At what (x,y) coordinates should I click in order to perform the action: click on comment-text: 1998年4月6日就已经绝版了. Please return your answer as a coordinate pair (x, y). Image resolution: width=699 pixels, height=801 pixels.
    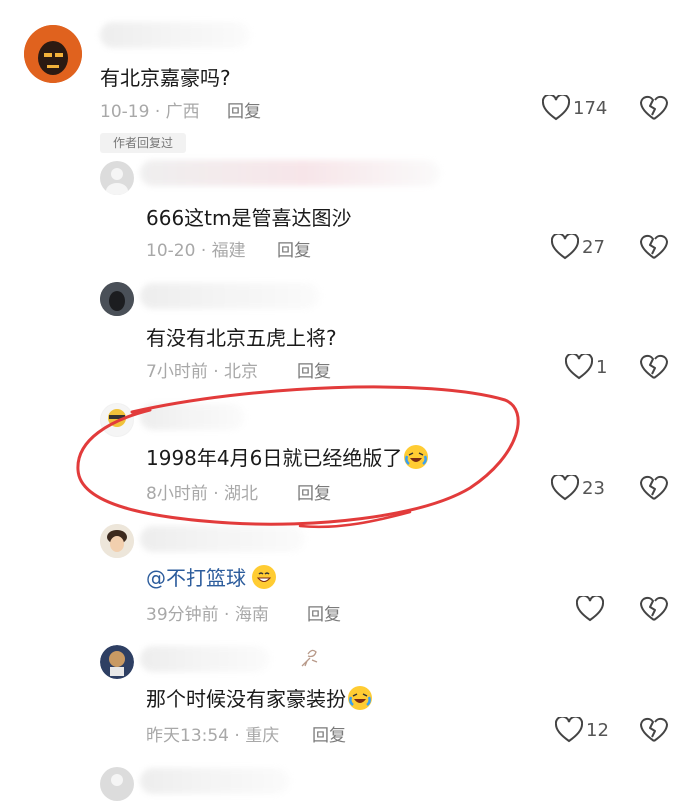
    Looking at the image, I should click on (287, 456).